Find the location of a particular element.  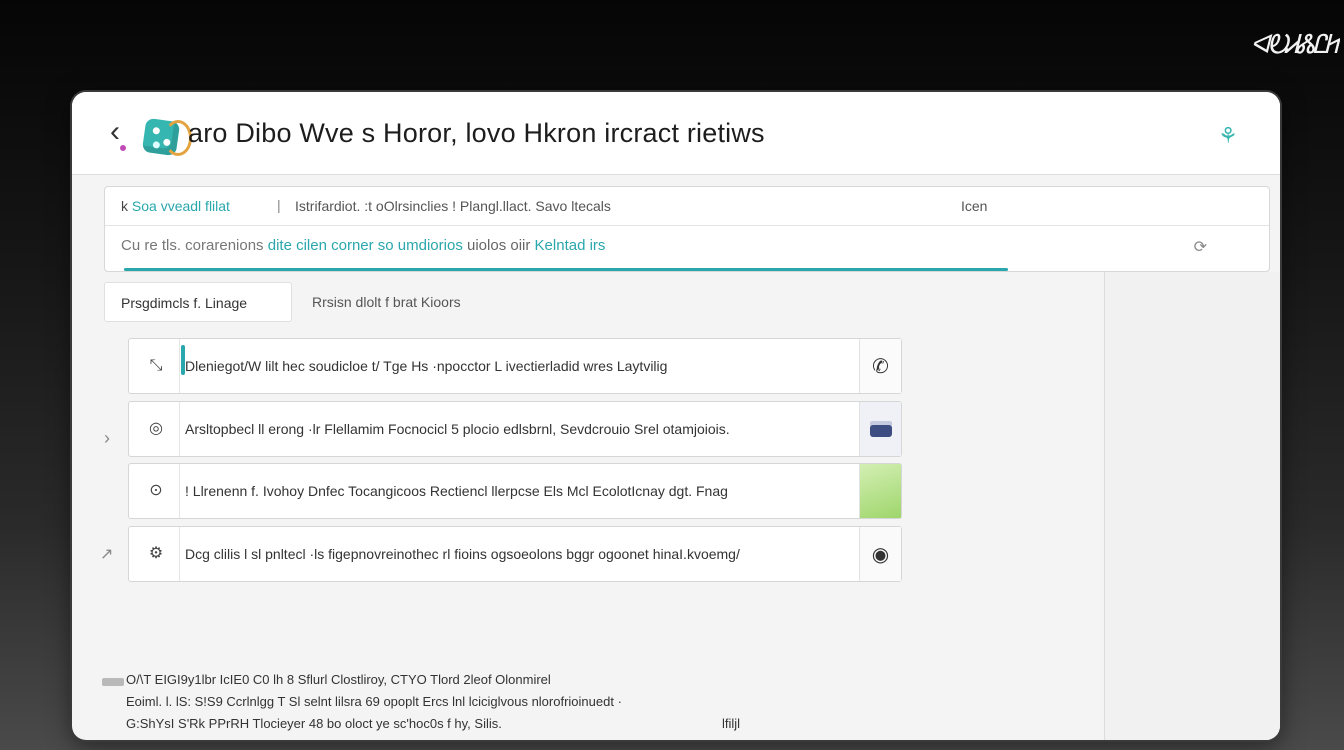

link-icon: ⤡ is located at coordinates (156, 365).